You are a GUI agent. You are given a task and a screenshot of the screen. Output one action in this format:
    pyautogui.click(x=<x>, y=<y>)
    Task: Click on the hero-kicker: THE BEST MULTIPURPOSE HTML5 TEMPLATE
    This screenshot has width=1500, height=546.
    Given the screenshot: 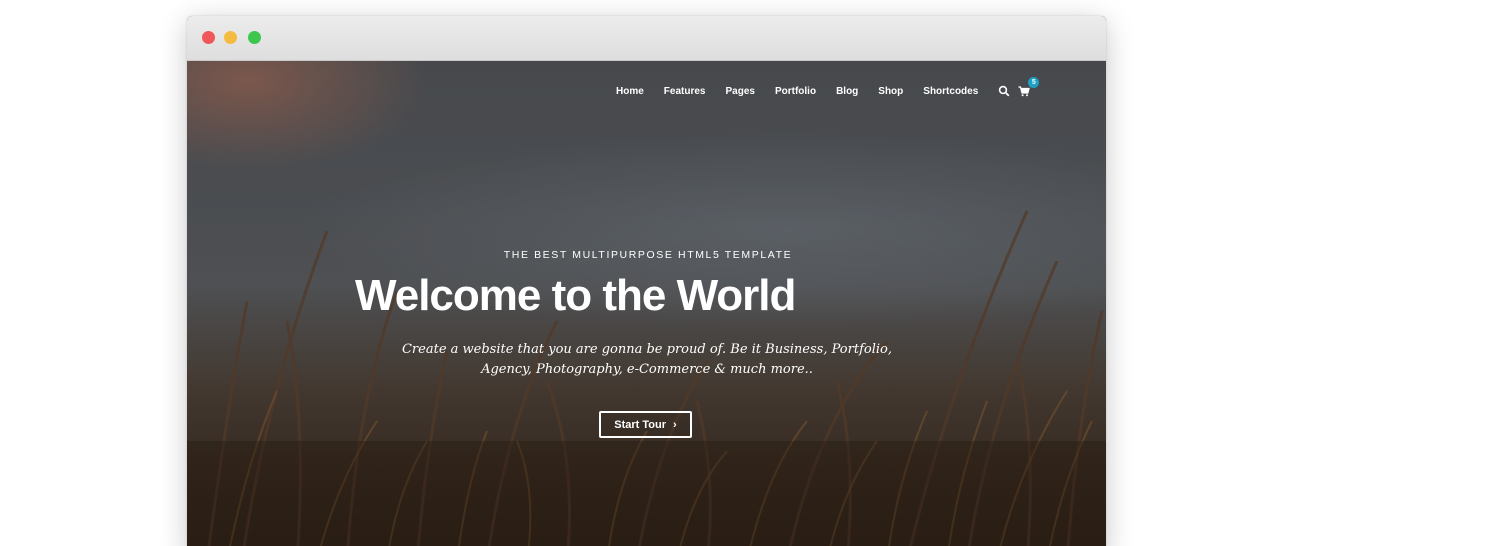 What is the action you would take?
    pyautogui.click(x=648, y=255)
    